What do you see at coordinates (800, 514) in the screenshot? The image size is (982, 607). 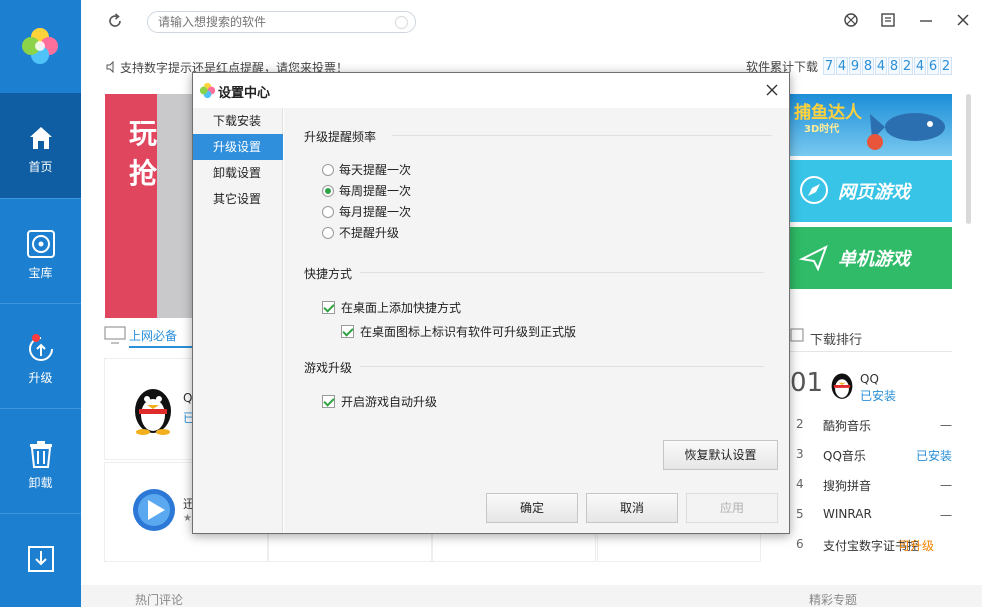 I see `rank-number: 5` at bounding box center [800, 514].